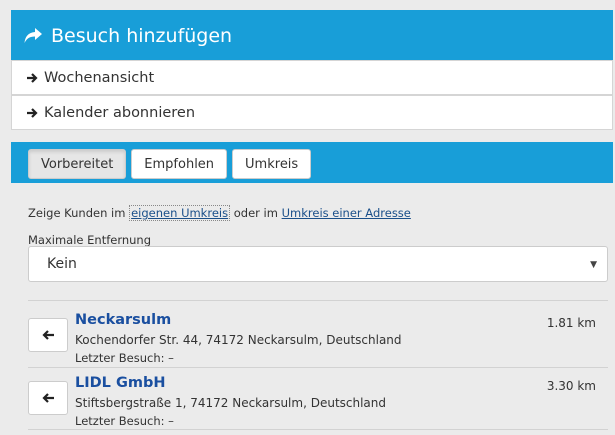  What do you see at coordinates (77, 213) in the screenshot?
I see `filter-prefix: Zeige Kunden im` at bounding box center [77, 213].